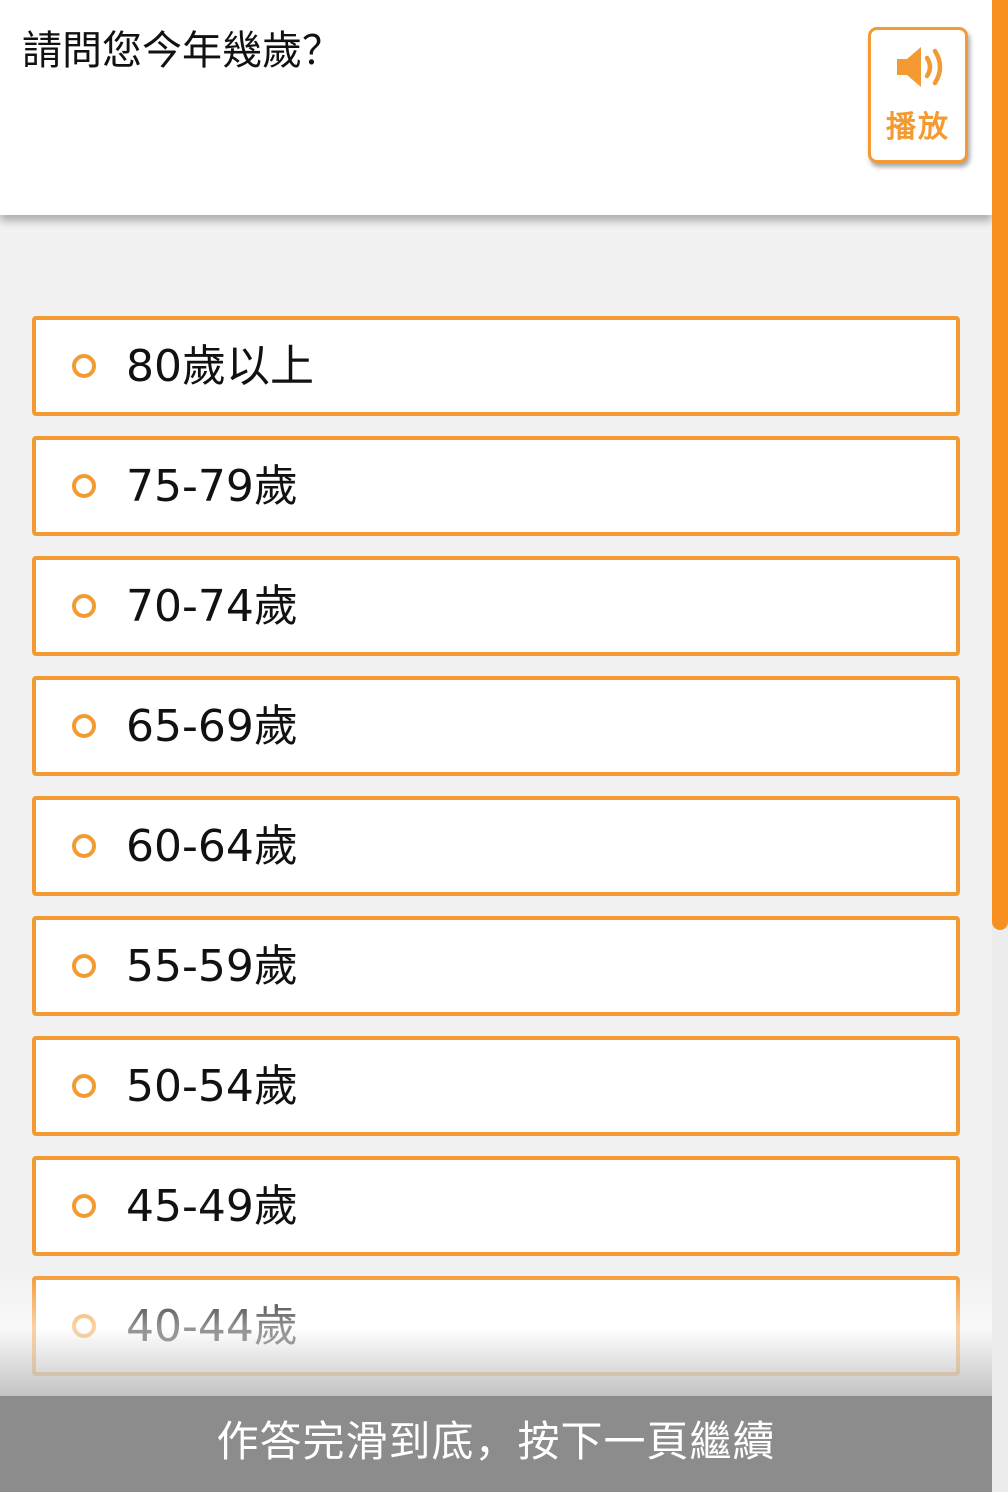 The width and height of the screenshot is (1008, 1492). Describe the element at coordinates (182, 51) in the screenshot. I see `question-text: 請問您今年幾歲？` at that location.